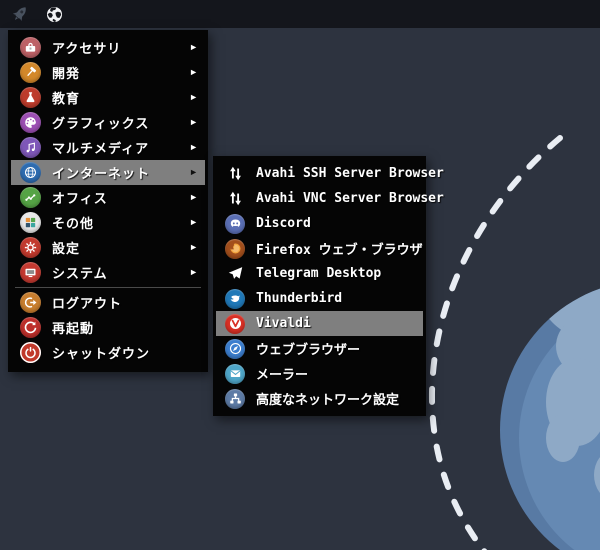  What do you see at coordinates (54, 14) in the screenshot?
I see `earth-globe-icon` at bounding box center [54, 14].